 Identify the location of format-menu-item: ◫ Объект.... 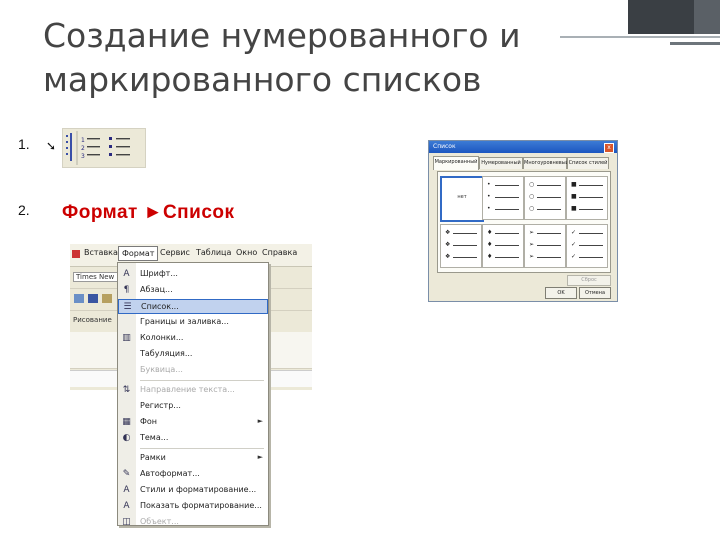
(193, 522).